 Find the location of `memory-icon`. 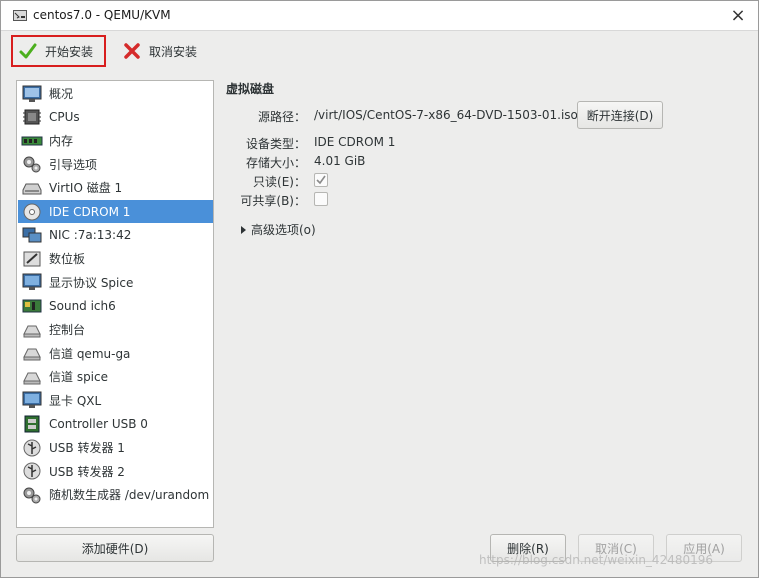

memory-icon is located at coordinates (32, 141).